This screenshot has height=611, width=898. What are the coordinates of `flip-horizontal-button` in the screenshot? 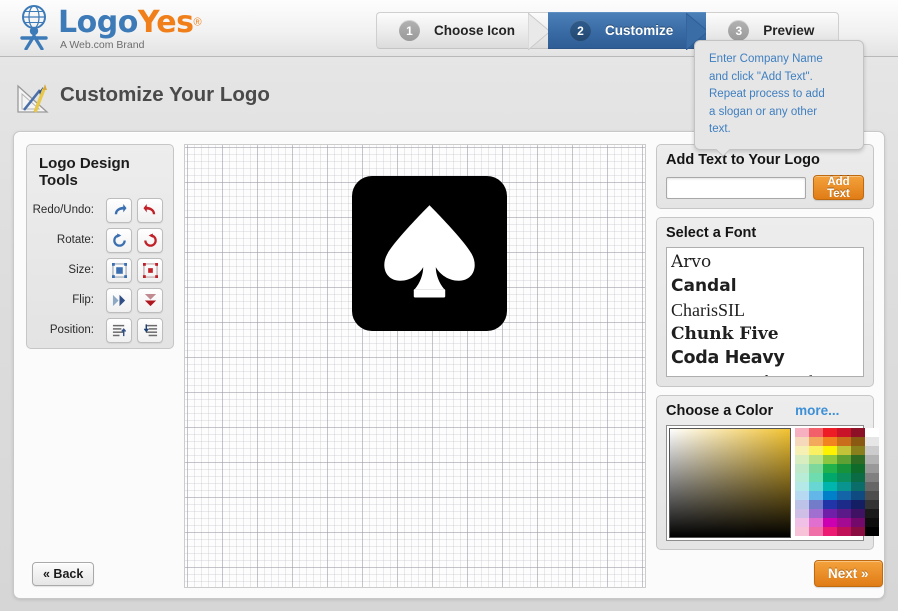 It's located at (119, 300).